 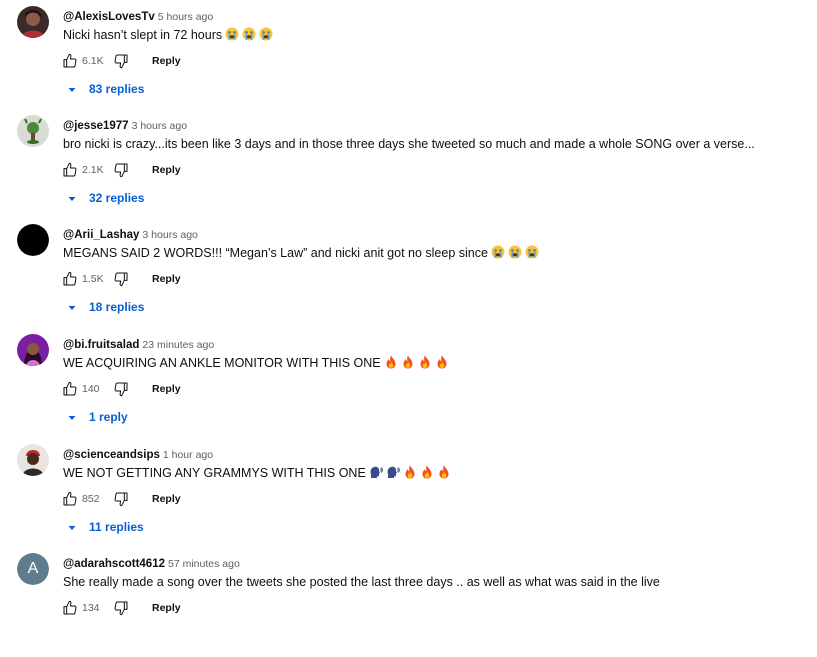 What do you see at coordinates (111, 455) in the screenshot?
I see `comment-author: @scienceandsips` at bounding box center [111, 455].